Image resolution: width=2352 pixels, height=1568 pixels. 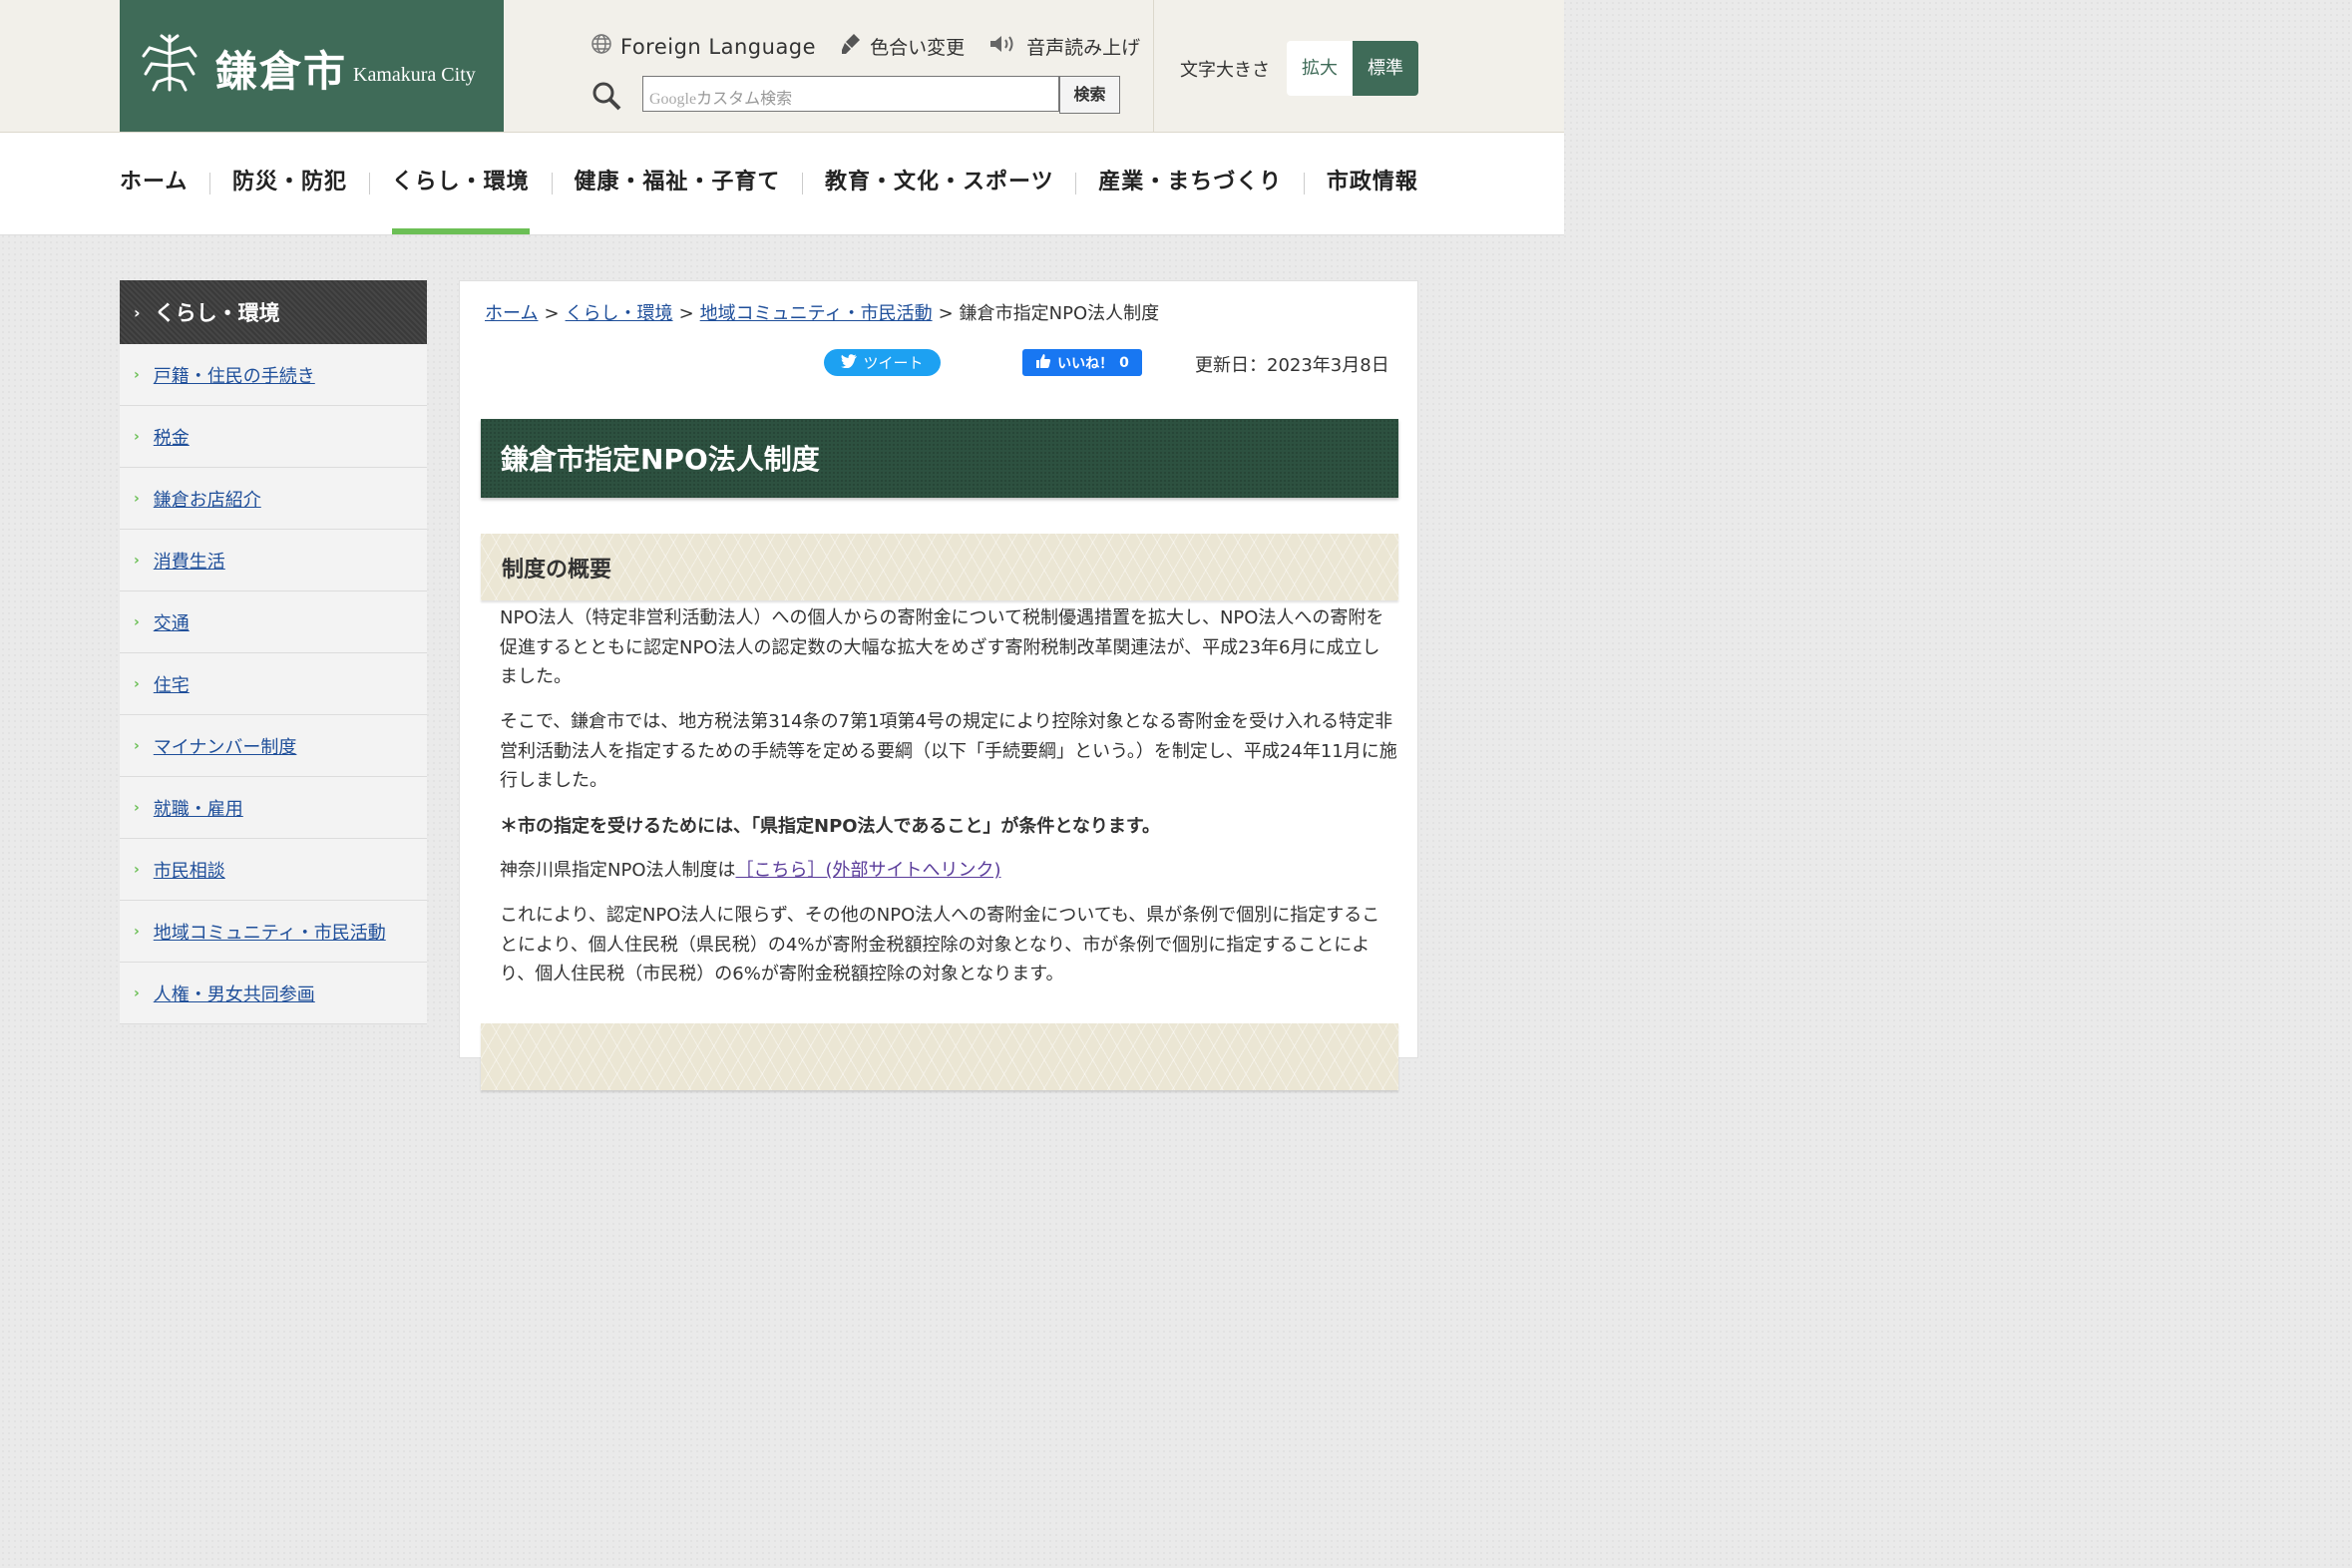 I want to click on paint-brush-icon, so click(x=851, y=46).